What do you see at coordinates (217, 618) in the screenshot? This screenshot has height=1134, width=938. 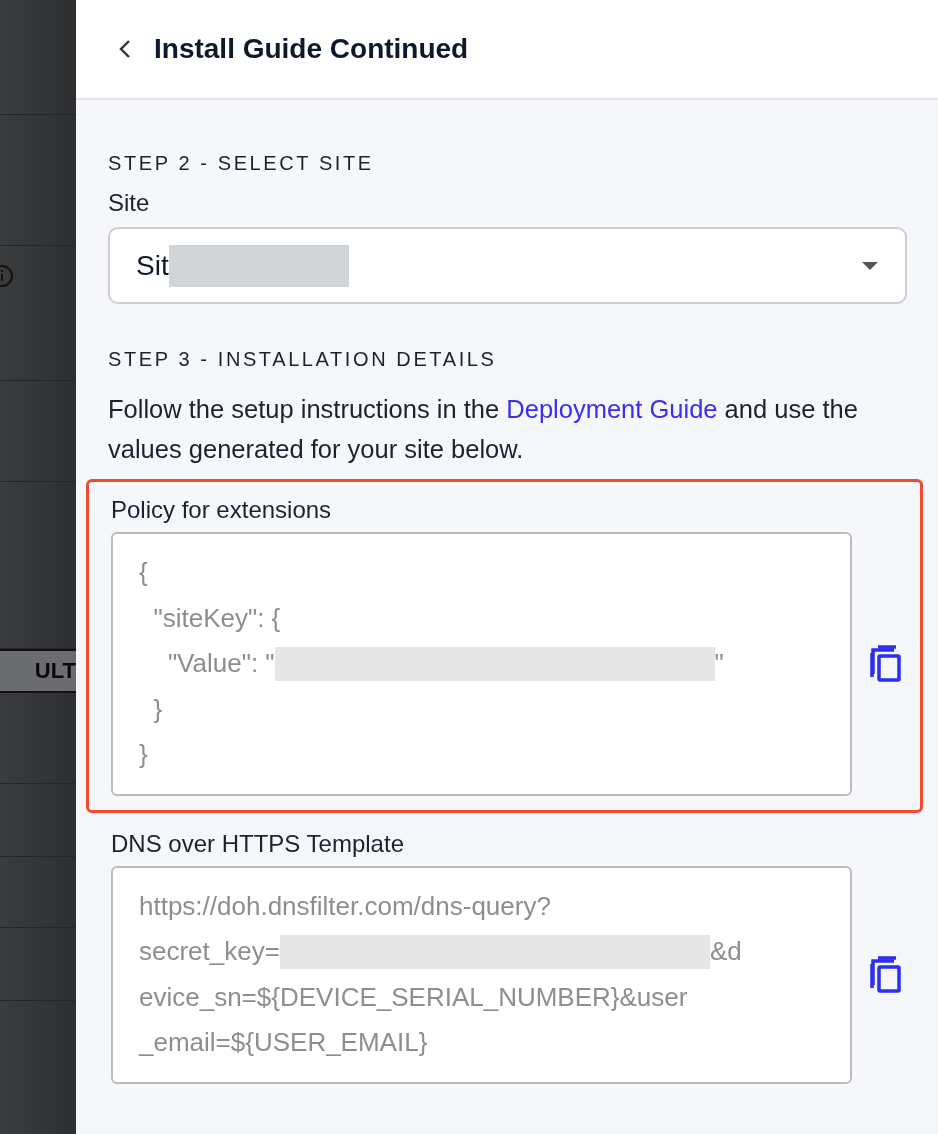 I see `code-line: "siteKey": {` at bounding box center [217, 618].